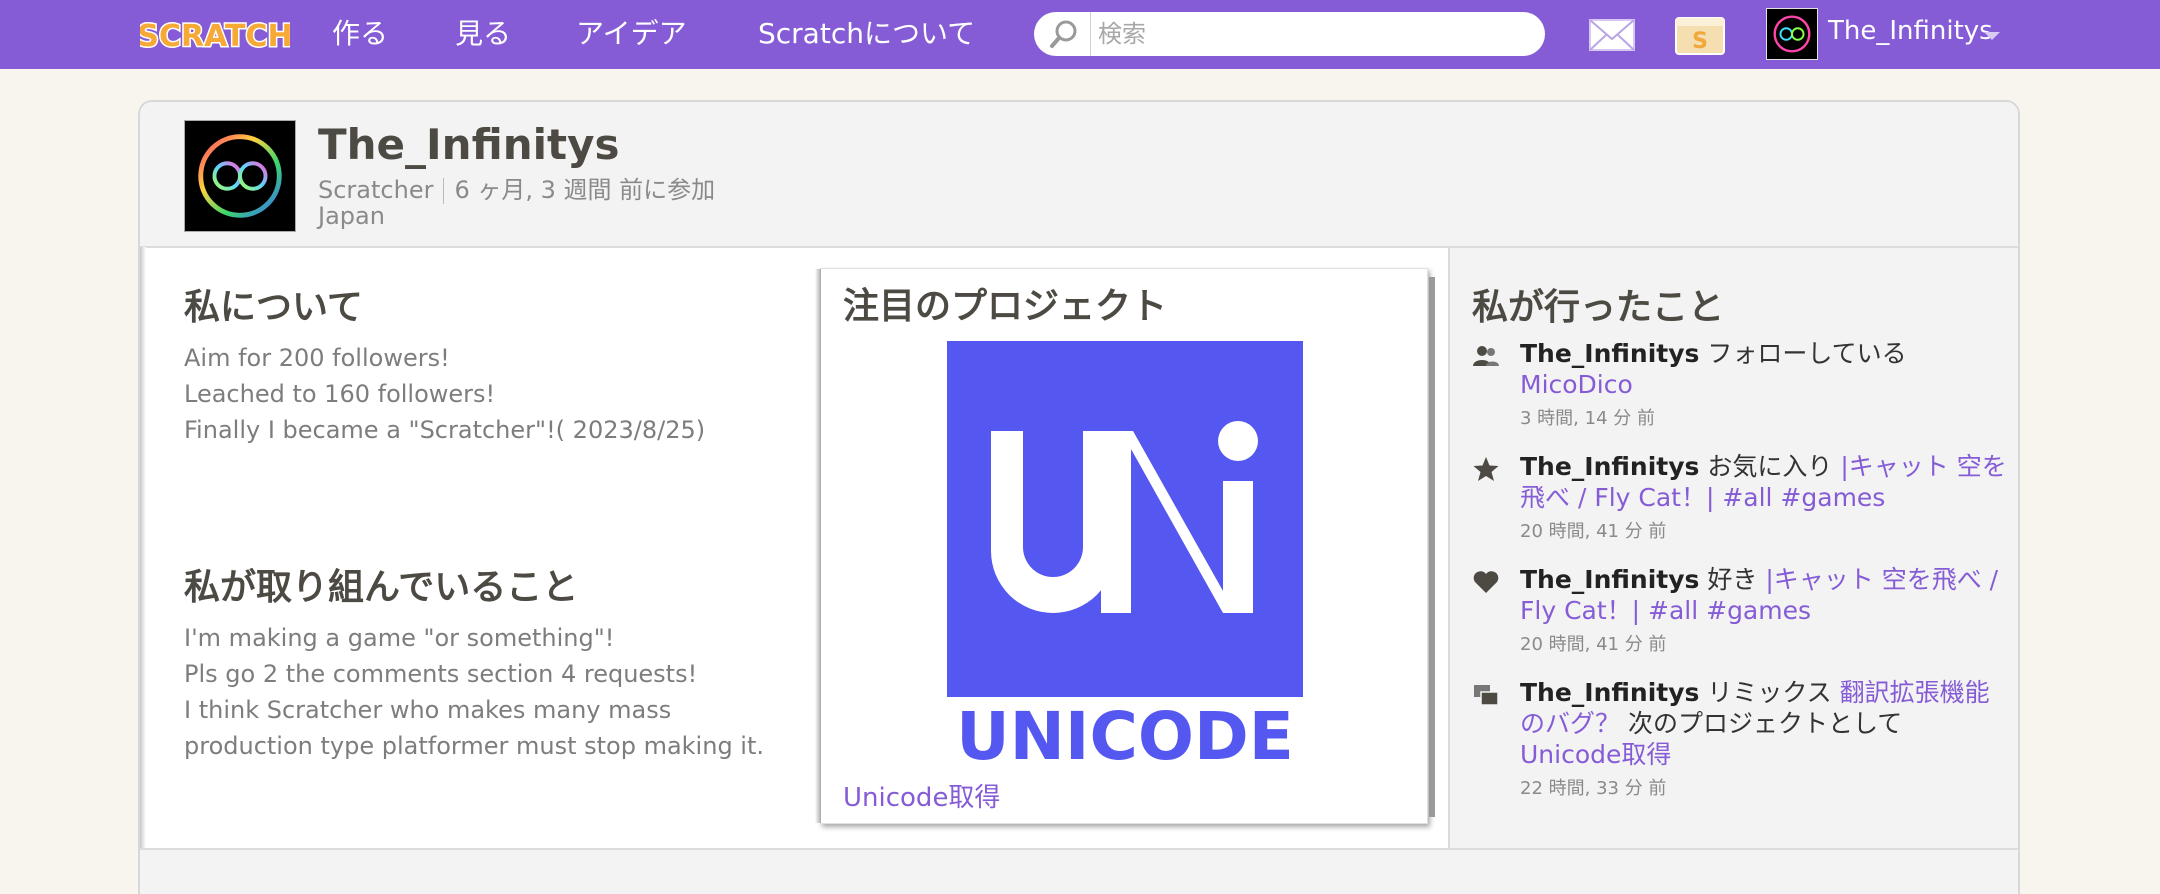  Describe the element at coordinates (240, 176) in the screenshot. I see `profile-avatar` at that location.